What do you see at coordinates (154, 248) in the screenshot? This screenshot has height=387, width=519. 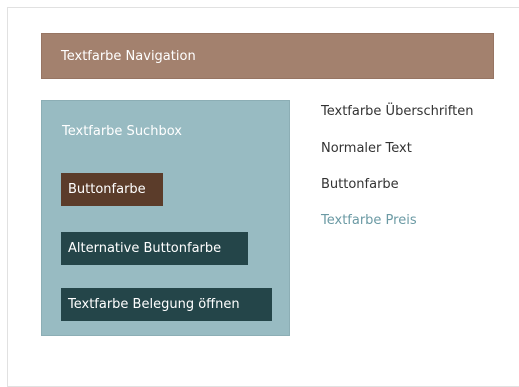 I see `alternative-button: Alternative Buttonfarbe` at bounding box center [154, 248].